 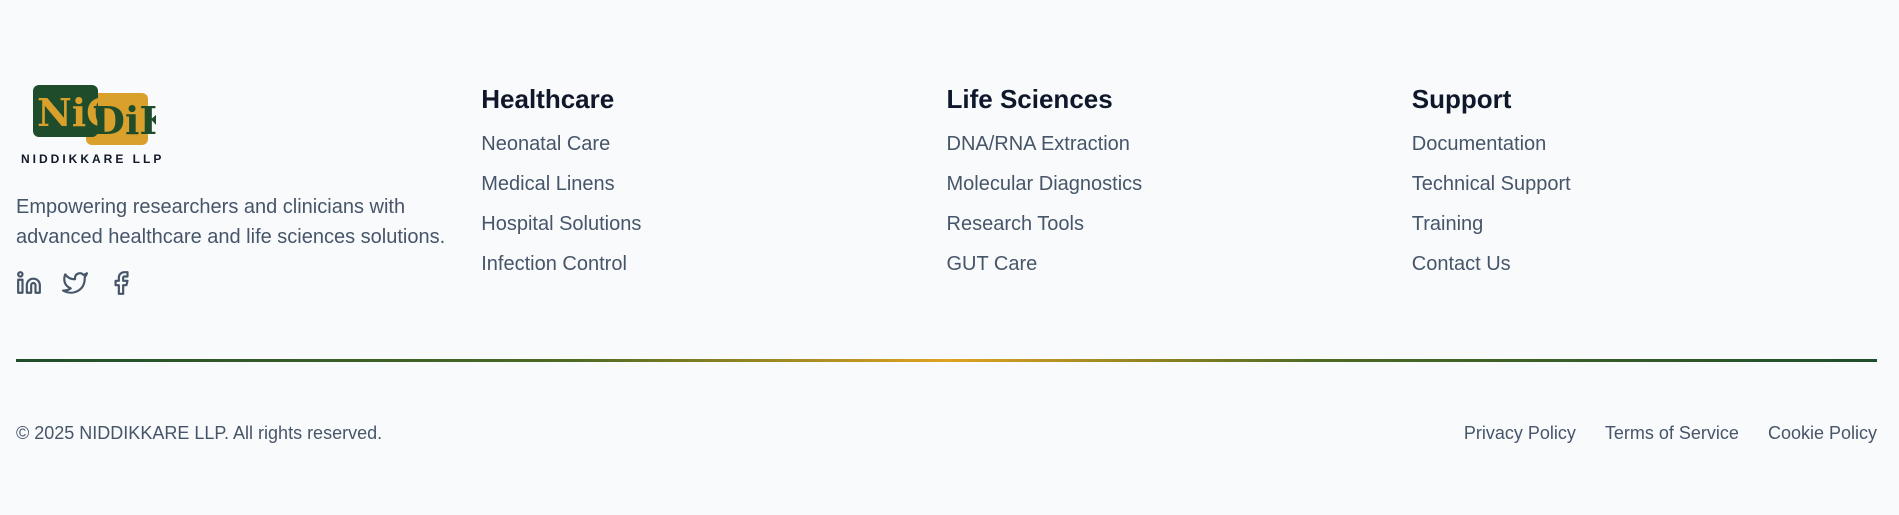 What do you see at coordinates (1029, 99) in the screenshot?
I see `column-title: Life Sciences` at bounding box center [1029, 99].